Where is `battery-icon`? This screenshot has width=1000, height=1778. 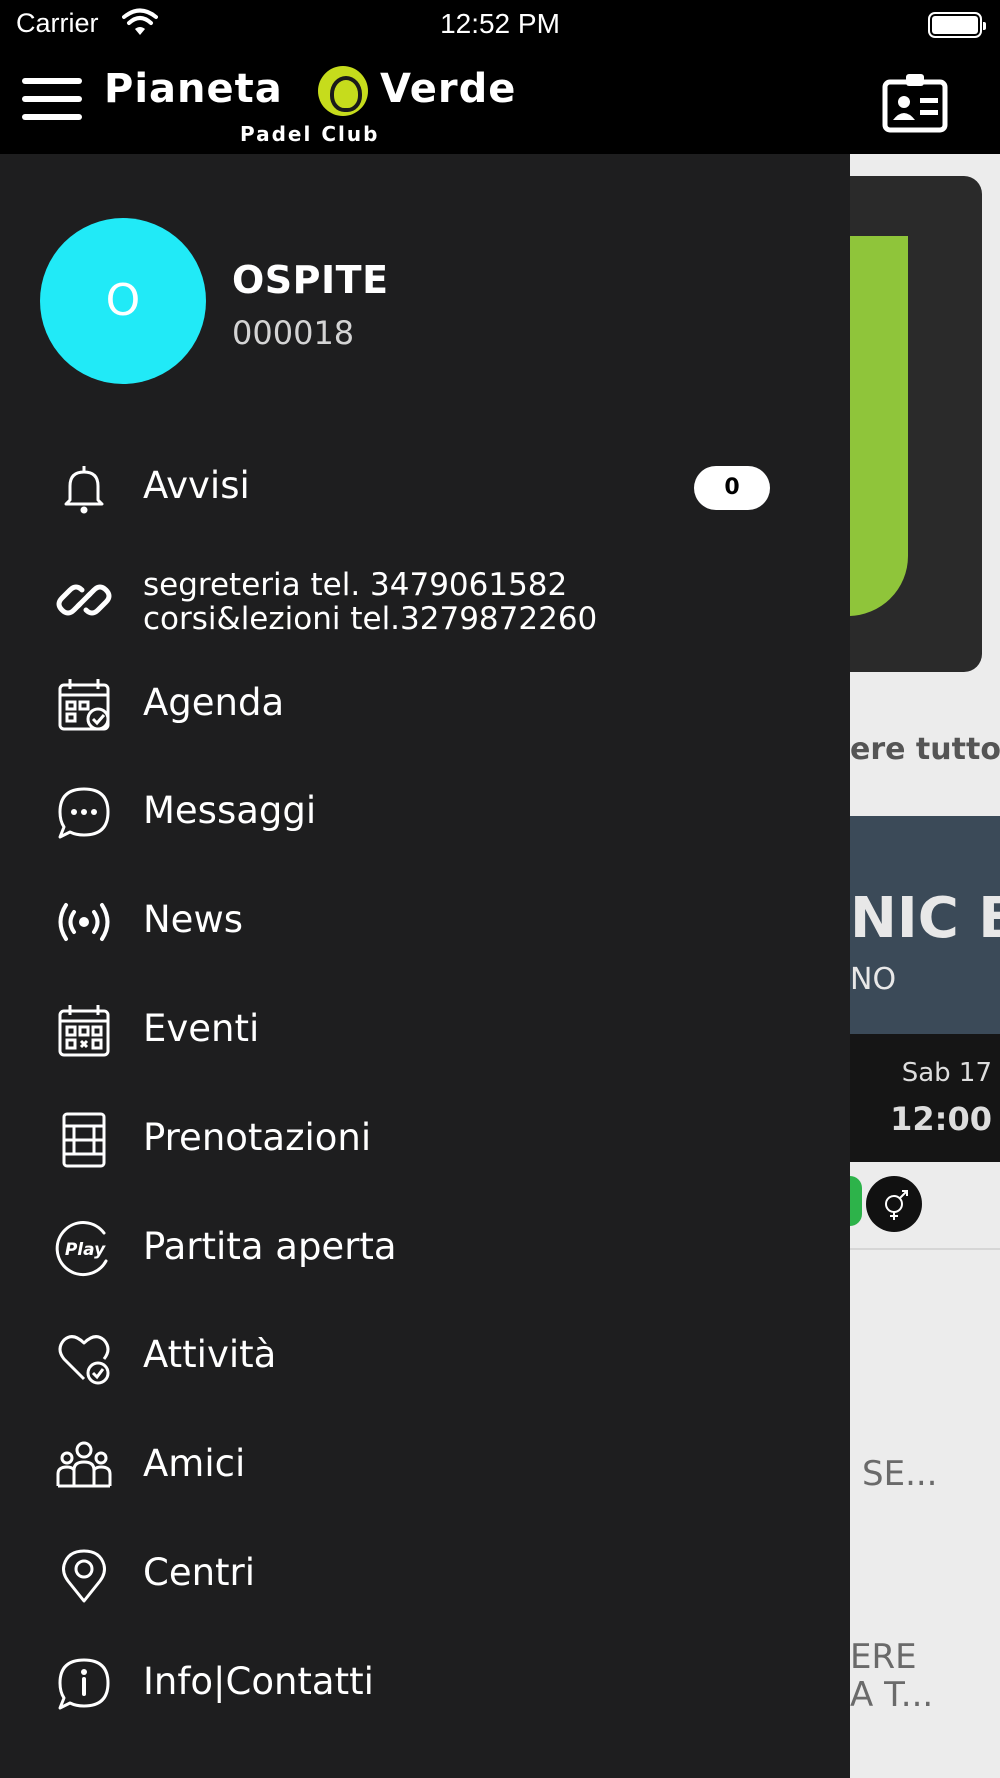
battery-icon is located at coordinates (957, 25).